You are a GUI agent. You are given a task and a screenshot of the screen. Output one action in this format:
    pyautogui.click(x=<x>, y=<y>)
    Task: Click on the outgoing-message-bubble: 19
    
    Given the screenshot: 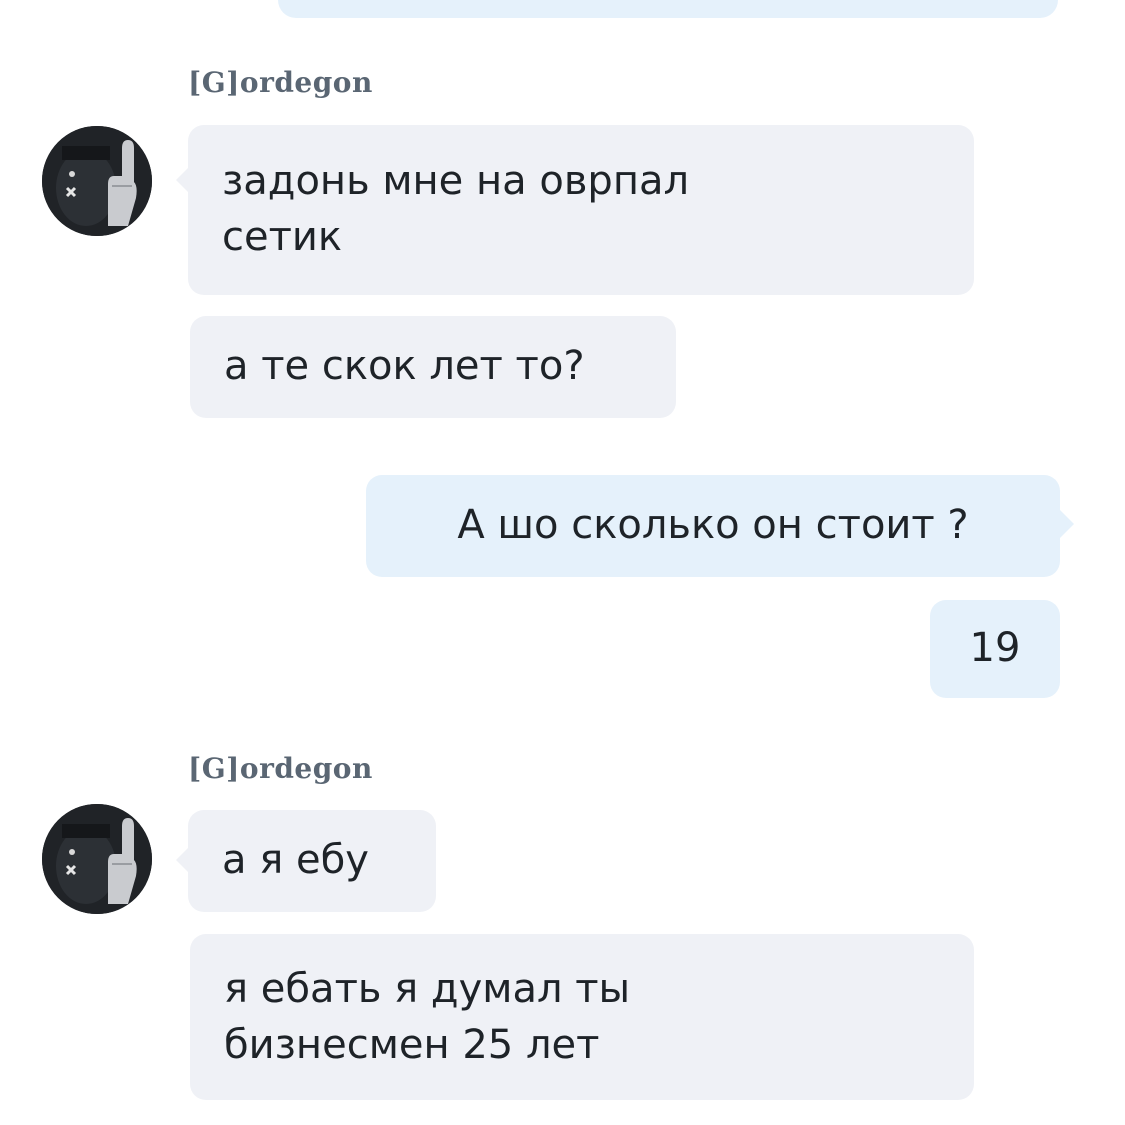 What is the action you would take?
    pyautogui.click(x=995, y=649)
    